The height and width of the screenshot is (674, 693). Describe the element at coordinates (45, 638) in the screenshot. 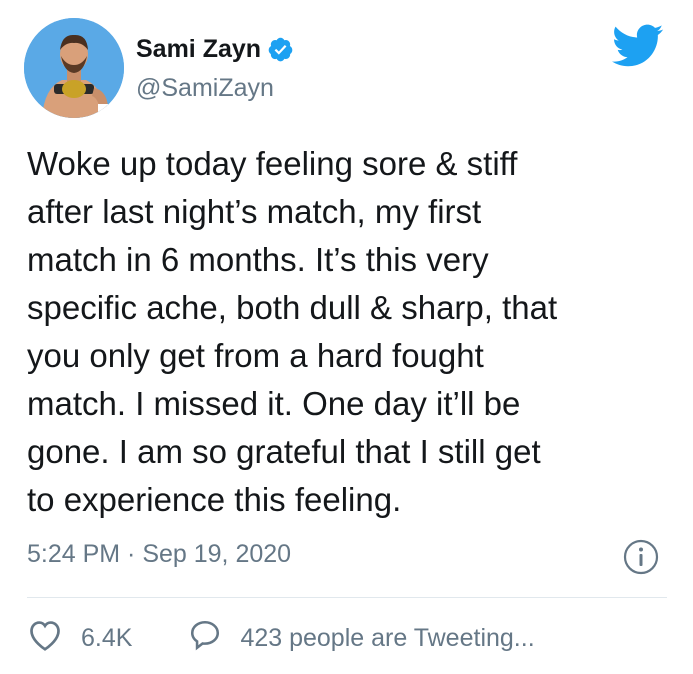

I see `heart-icon` at that location.